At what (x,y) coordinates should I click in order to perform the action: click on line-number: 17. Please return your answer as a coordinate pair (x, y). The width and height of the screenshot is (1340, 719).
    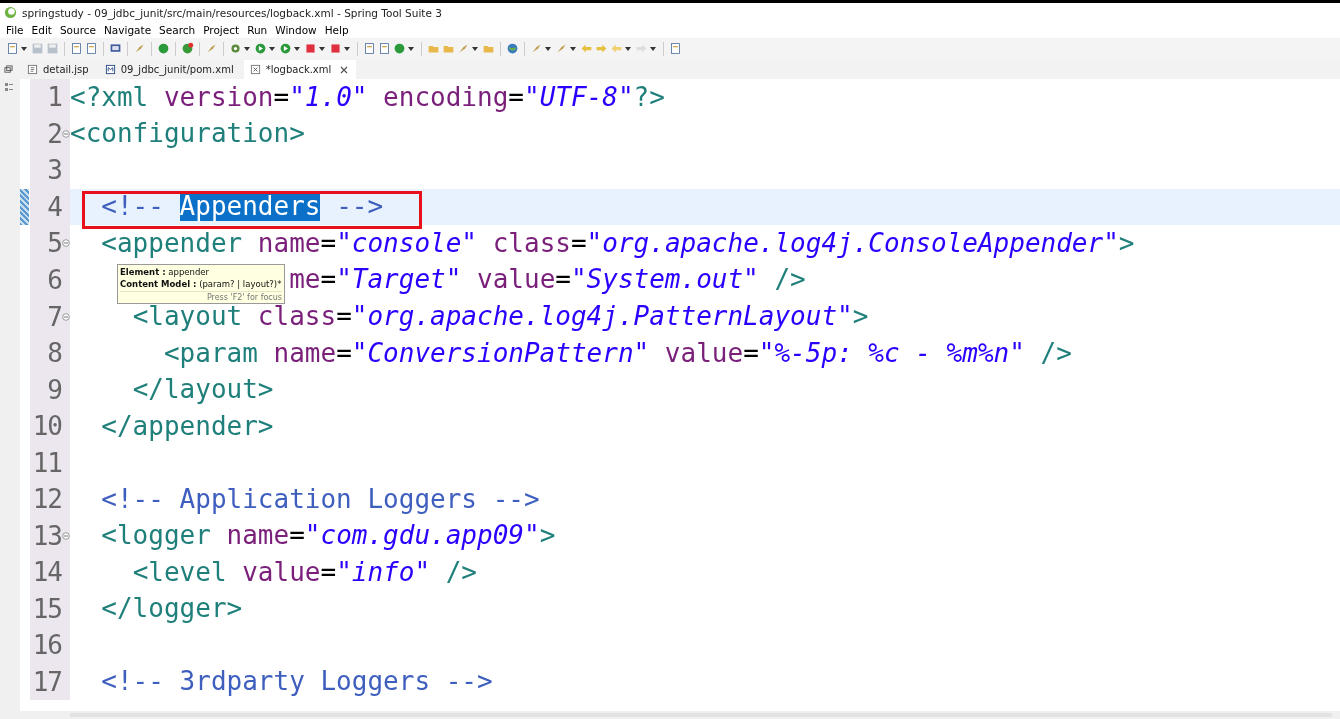
    Looking at the image, I should click on (47, 682).